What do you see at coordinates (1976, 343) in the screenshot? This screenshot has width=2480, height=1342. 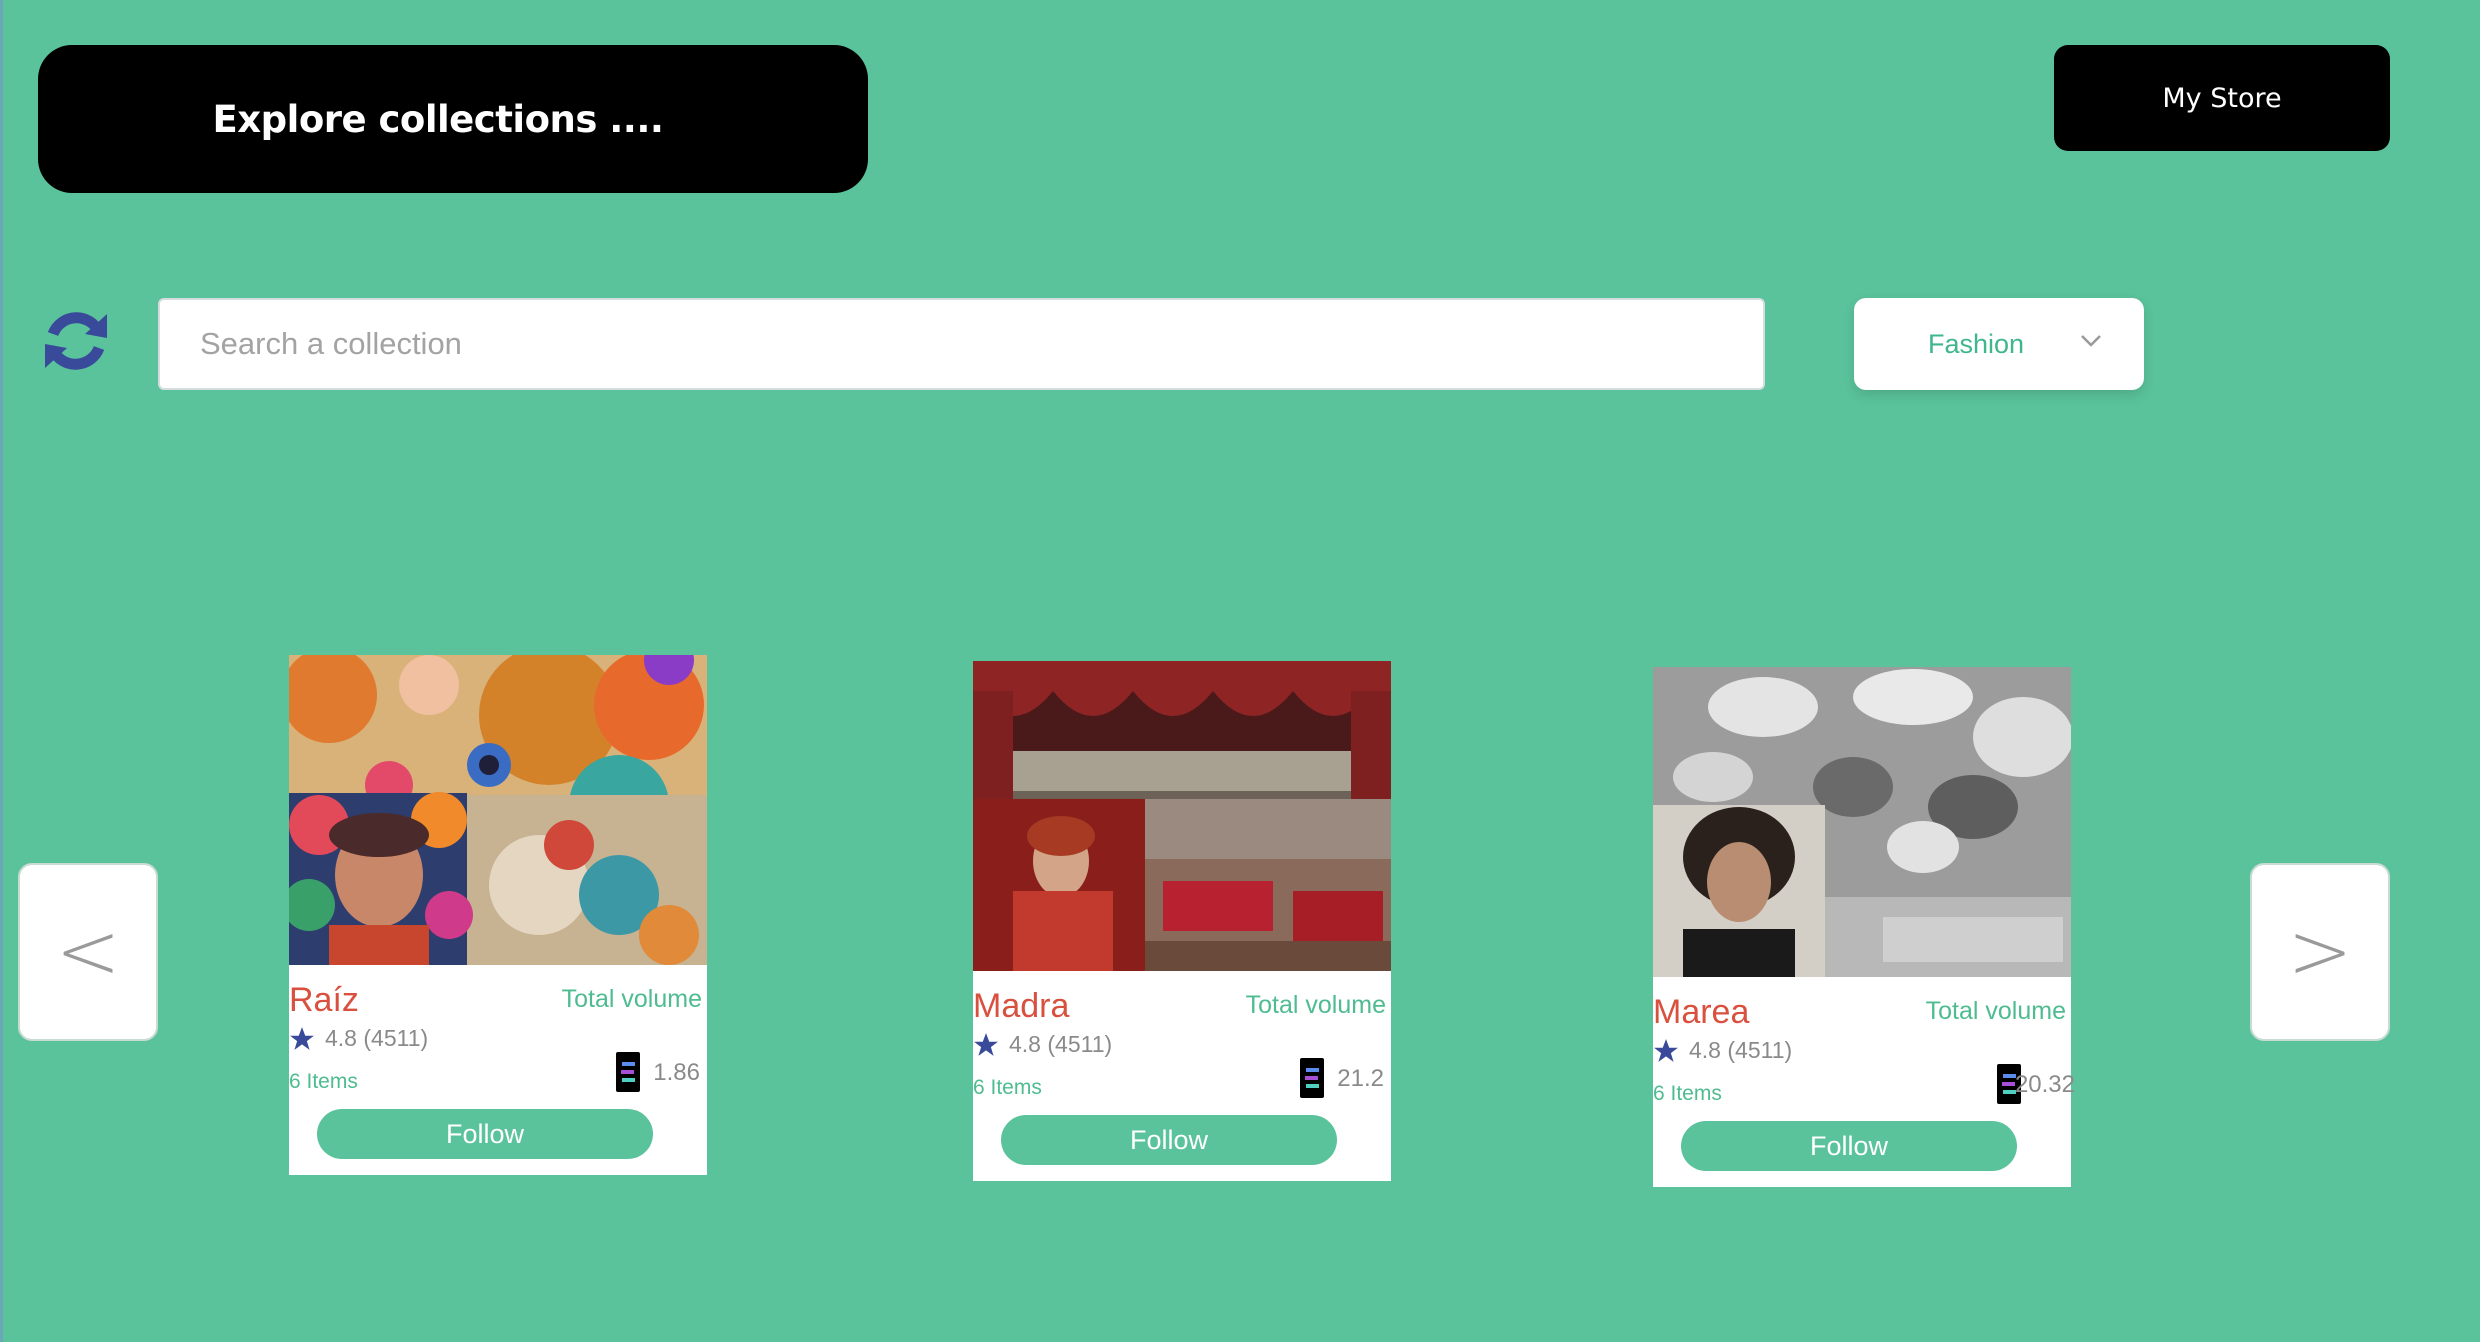 I see `category-selected-label: Fashion` at bounding box center [1976, 343].